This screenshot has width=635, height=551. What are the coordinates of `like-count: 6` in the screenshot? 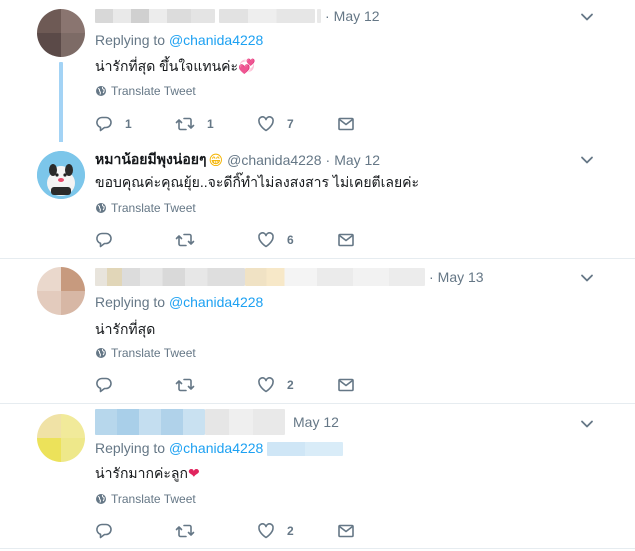 It's located at (290, 240).